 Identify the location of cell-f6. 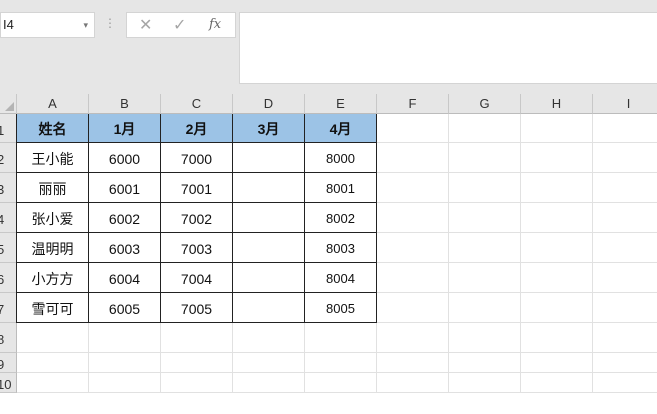
(413, 278).